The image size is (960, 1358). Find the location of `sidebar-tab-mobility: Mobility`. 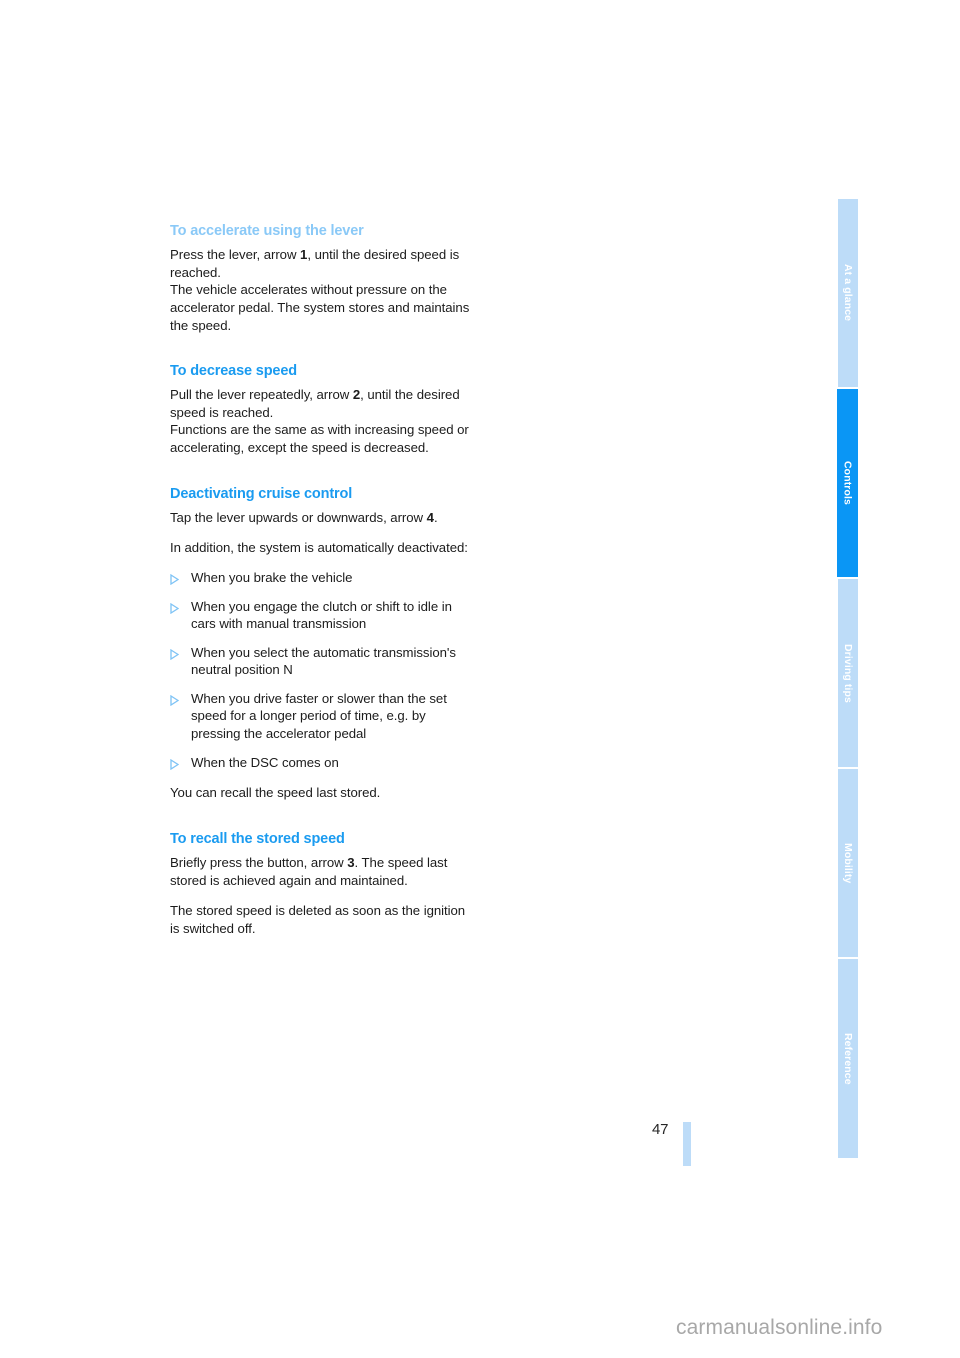

sidebar-tab-mobility: Mobility is located at coordinates (848, 863).